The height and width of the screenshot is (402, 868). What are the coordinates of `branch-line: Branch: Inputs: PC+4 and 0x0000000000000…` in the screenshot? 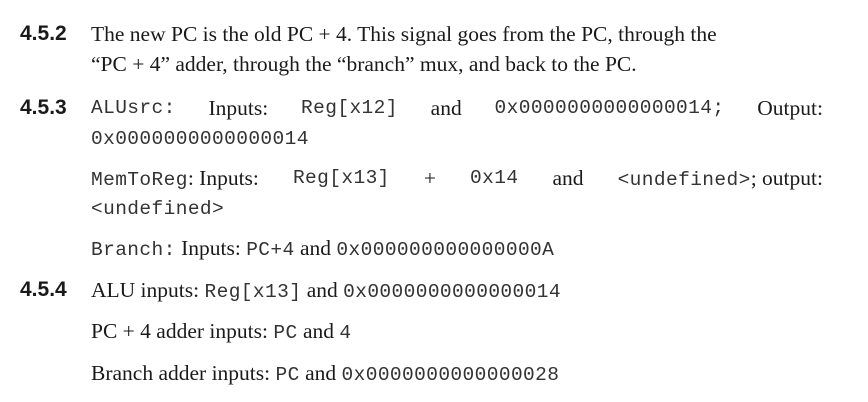 It's located at (322, 249).